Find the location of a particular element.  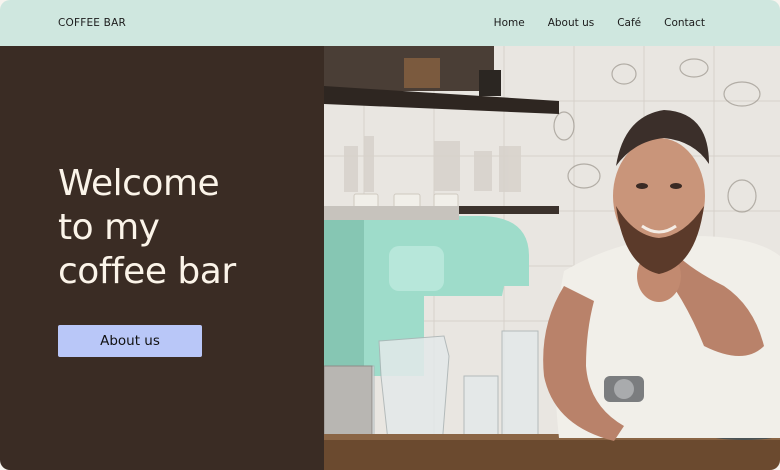

nav-cafe-link: Café is located at coordinates (629, 23).